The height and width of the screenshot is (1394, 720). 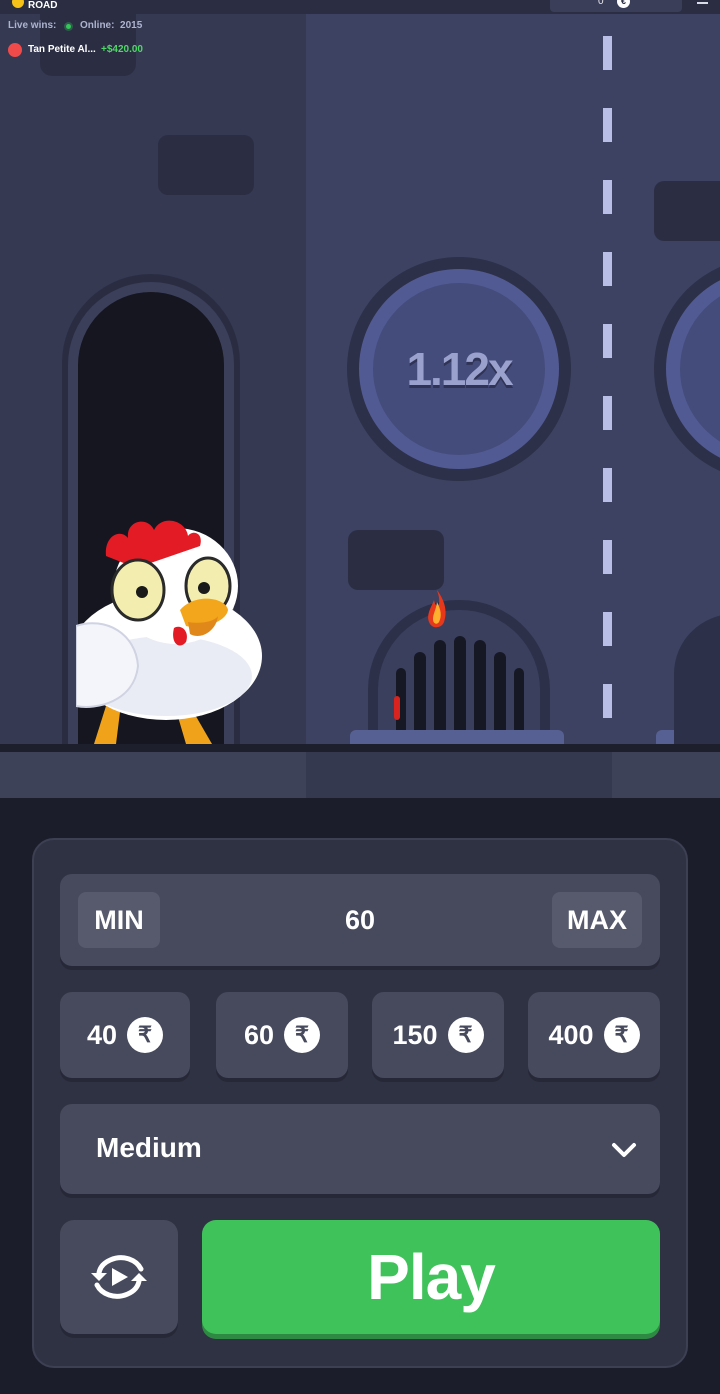 I want to click on autoplay-button, so click(x=119, y=1277).